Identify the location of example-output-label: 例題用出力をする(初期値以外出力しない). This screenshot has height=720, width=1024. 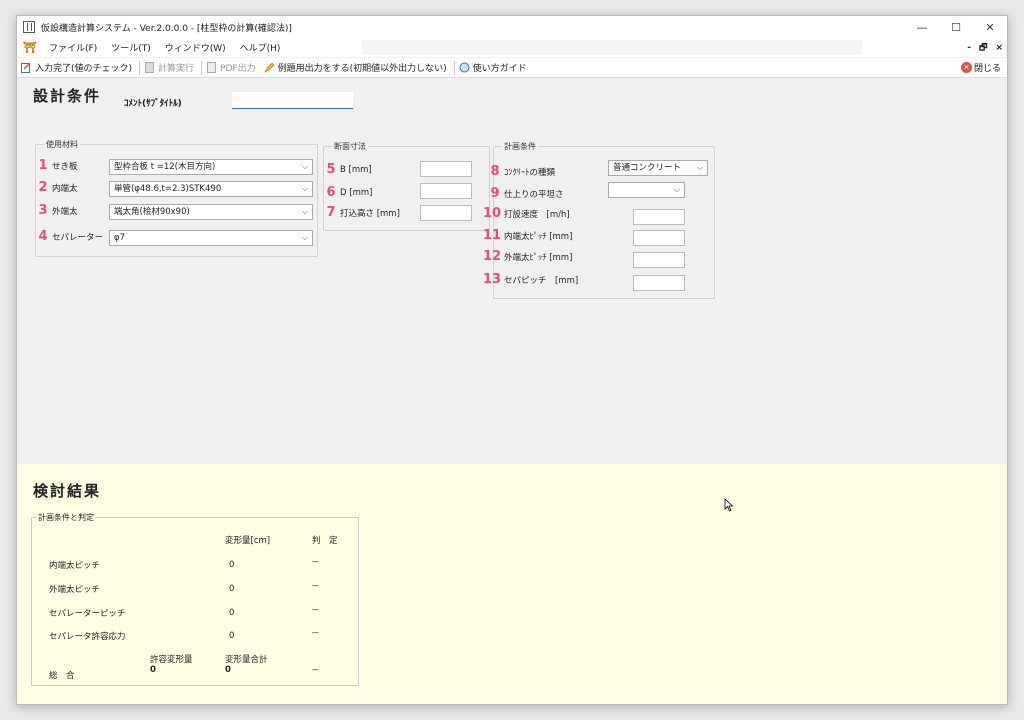
(362, 69).